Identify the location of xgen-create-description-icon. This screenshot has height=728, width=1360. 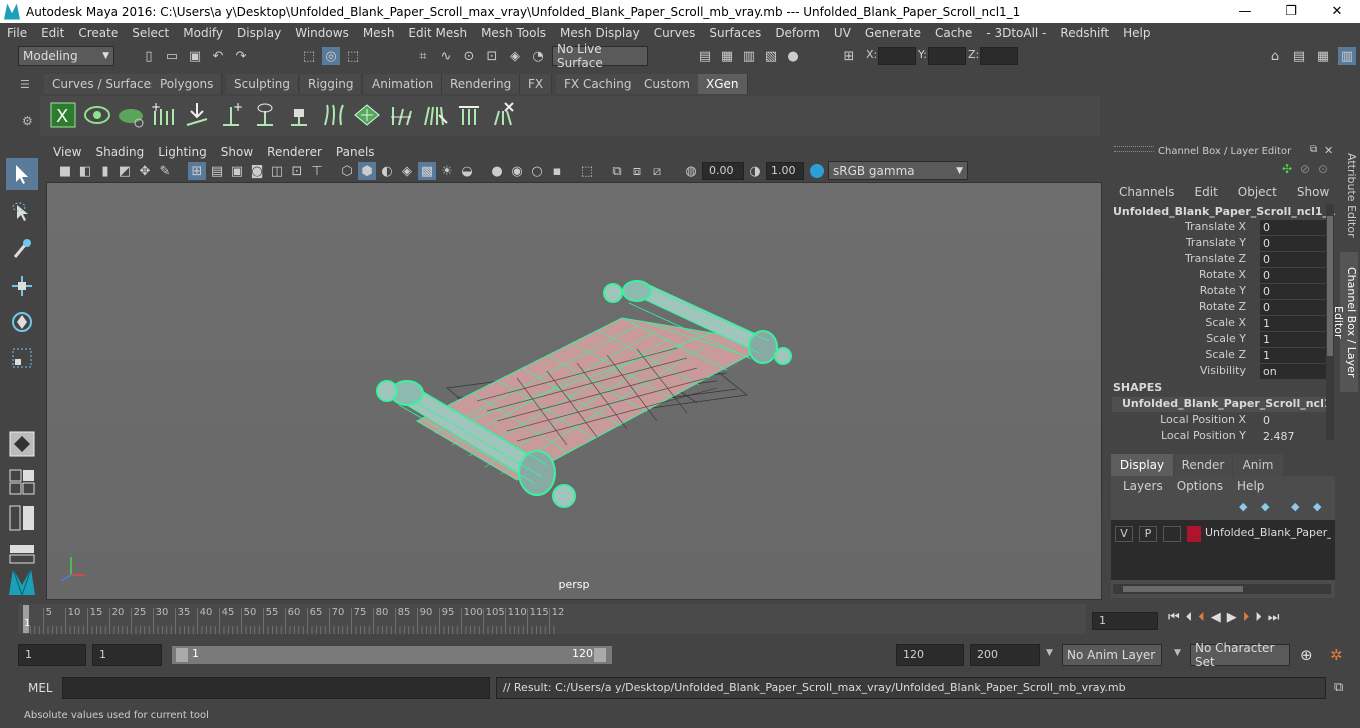
(131, 115).